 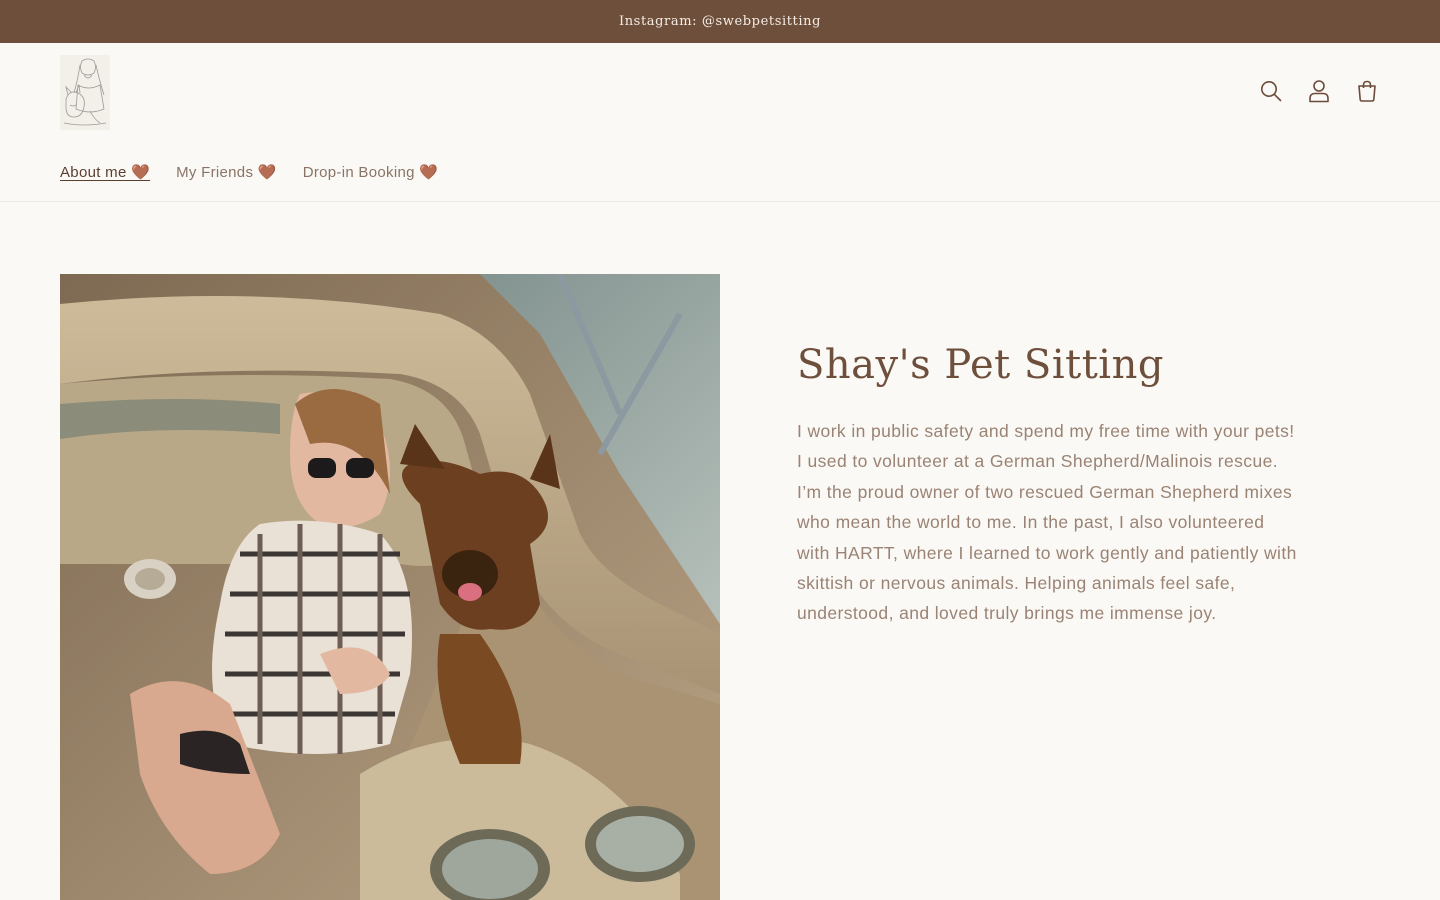 I want to click on announcement-bar: Instagram: @swebpetsitting, so click(x=720, y=21).